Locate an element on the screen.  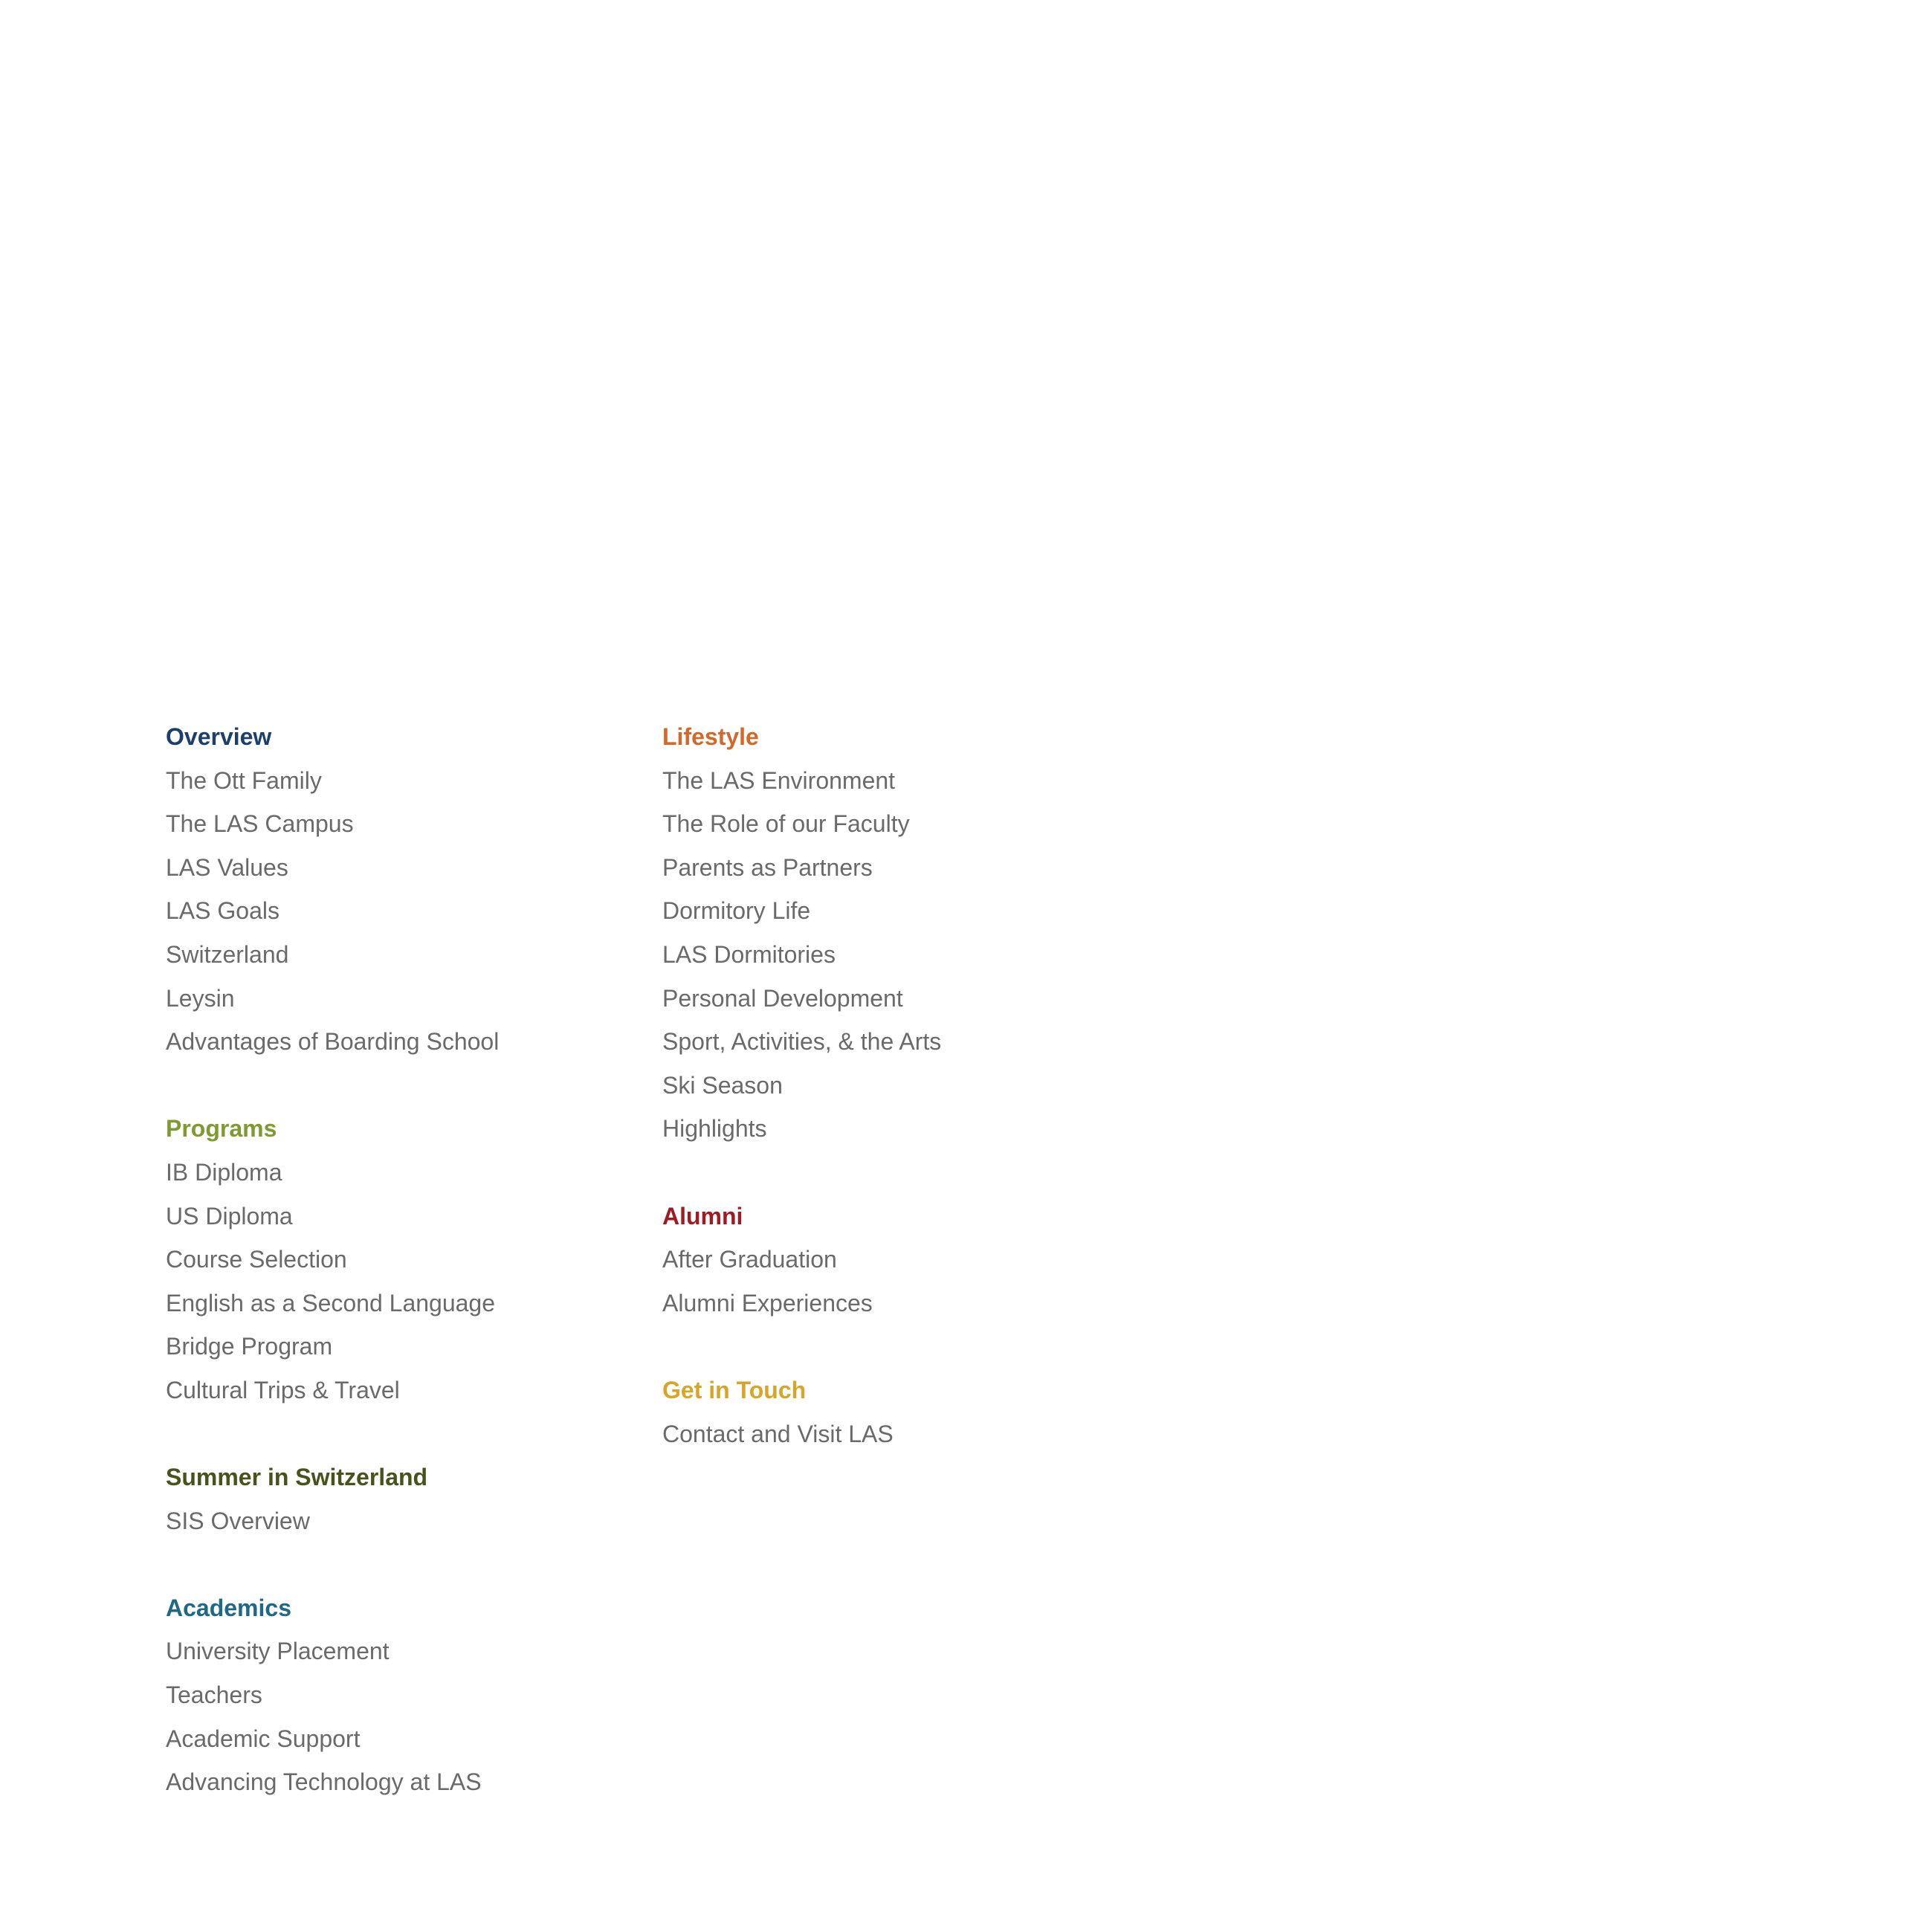
toc-item: LAS Dormitories is located at coordinates (900, 955).